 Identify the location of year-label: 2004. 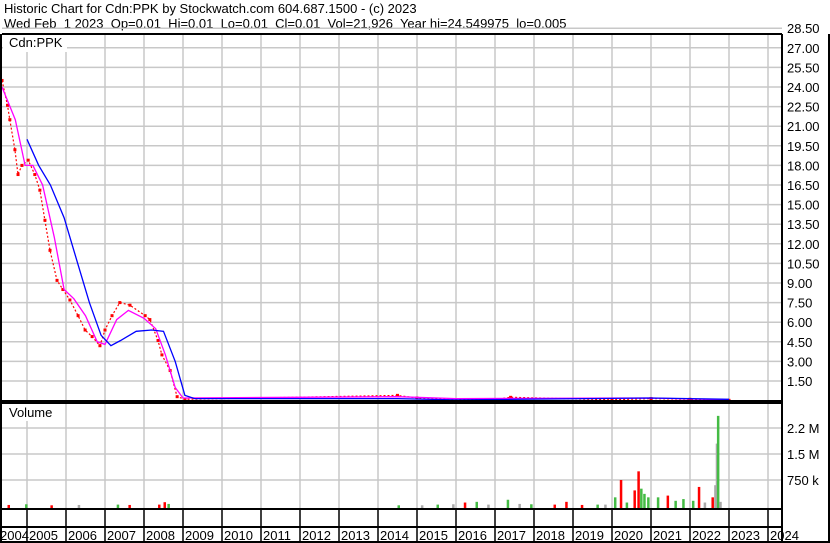
(14, 535).